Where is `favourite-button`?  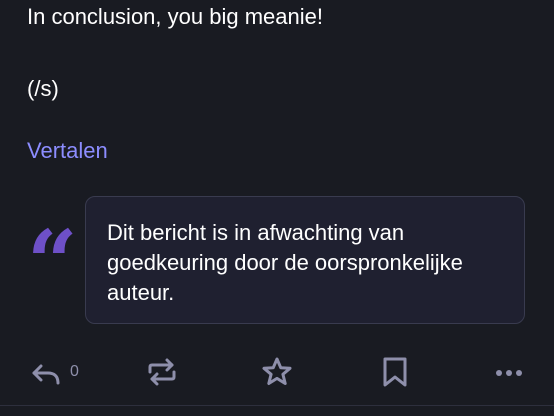
favourite-button is located at coordinates (277, 372).